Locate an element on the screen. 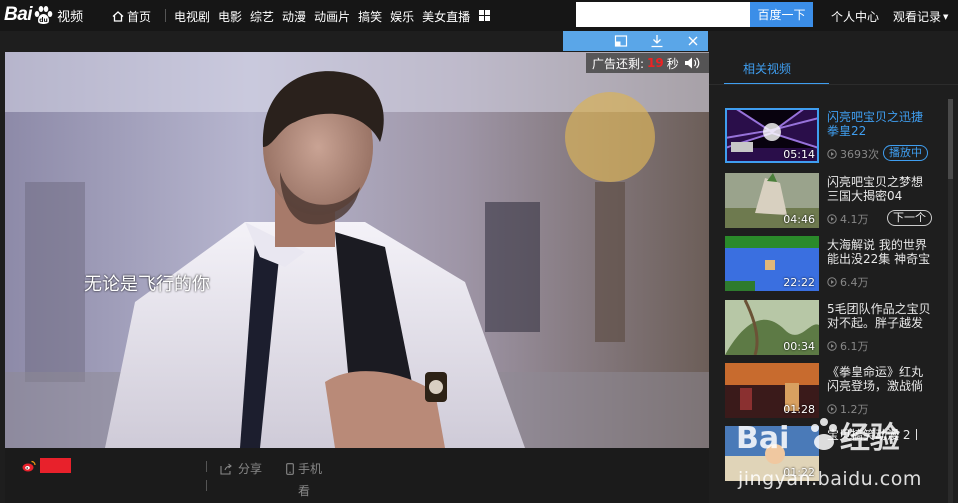 The width and height of the screenshot is (958, 503). next-video-badge: 下一个 is located at coordinates (909, 218).